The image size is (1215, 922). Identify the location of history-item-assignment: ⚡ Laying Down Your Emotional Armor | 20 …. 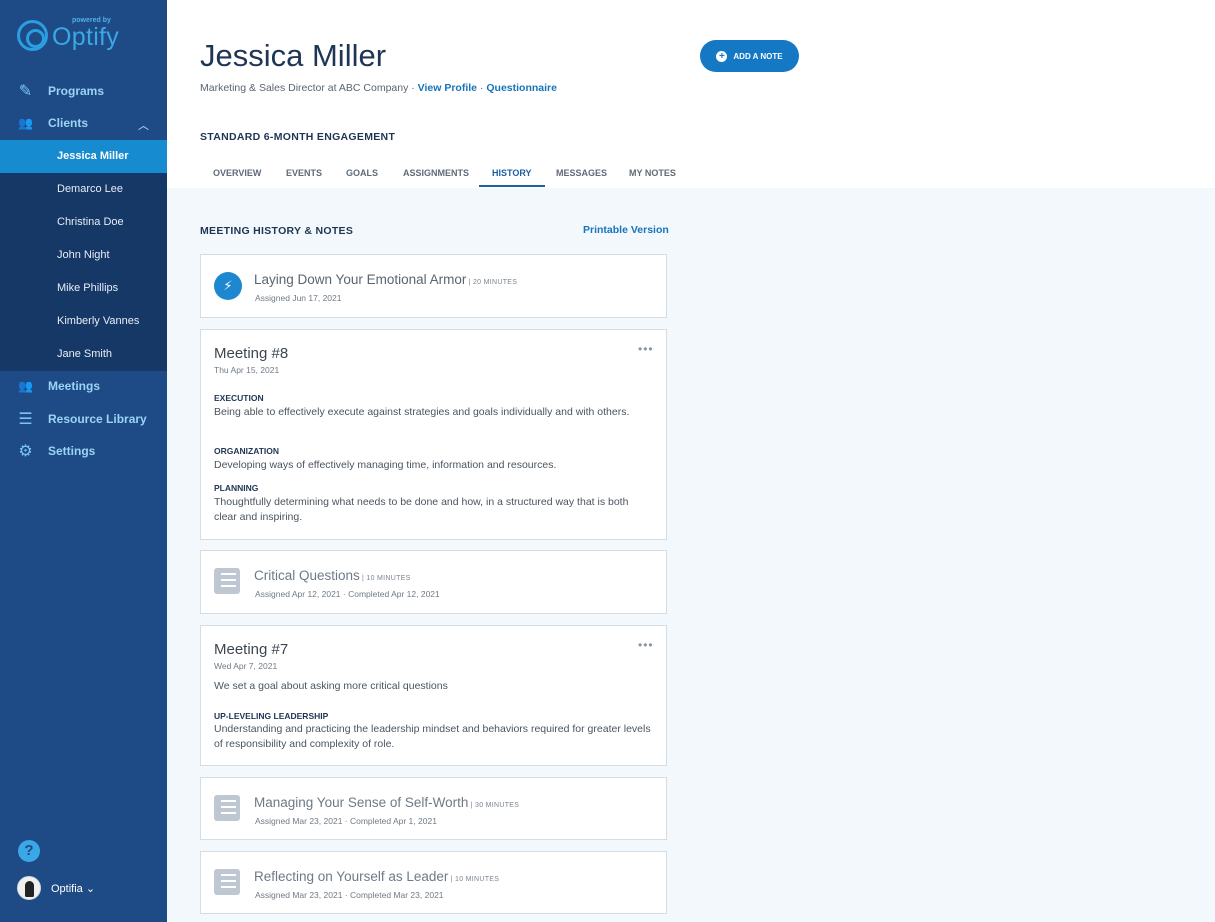
(433, 286).